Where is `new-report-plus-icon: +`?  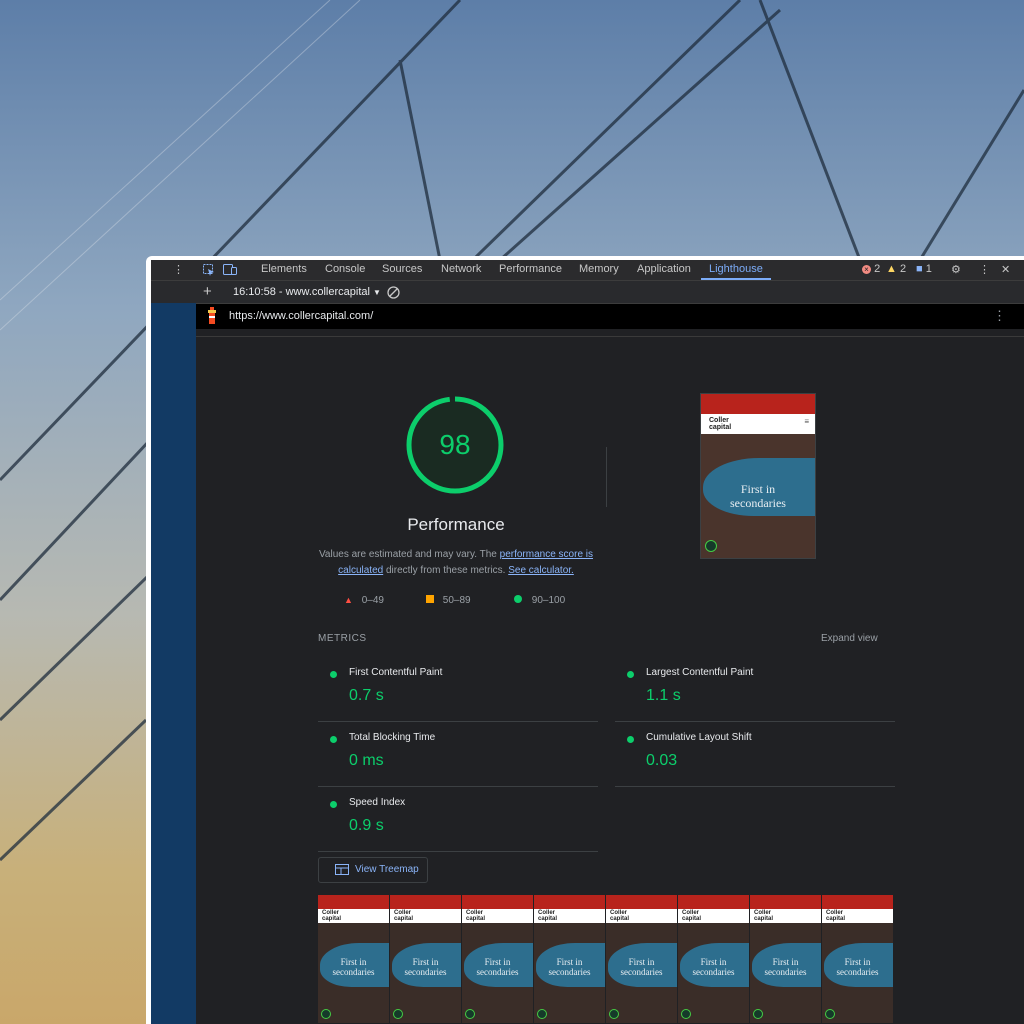 new-report-plus-icon: + is located at coordinates (207, 291).